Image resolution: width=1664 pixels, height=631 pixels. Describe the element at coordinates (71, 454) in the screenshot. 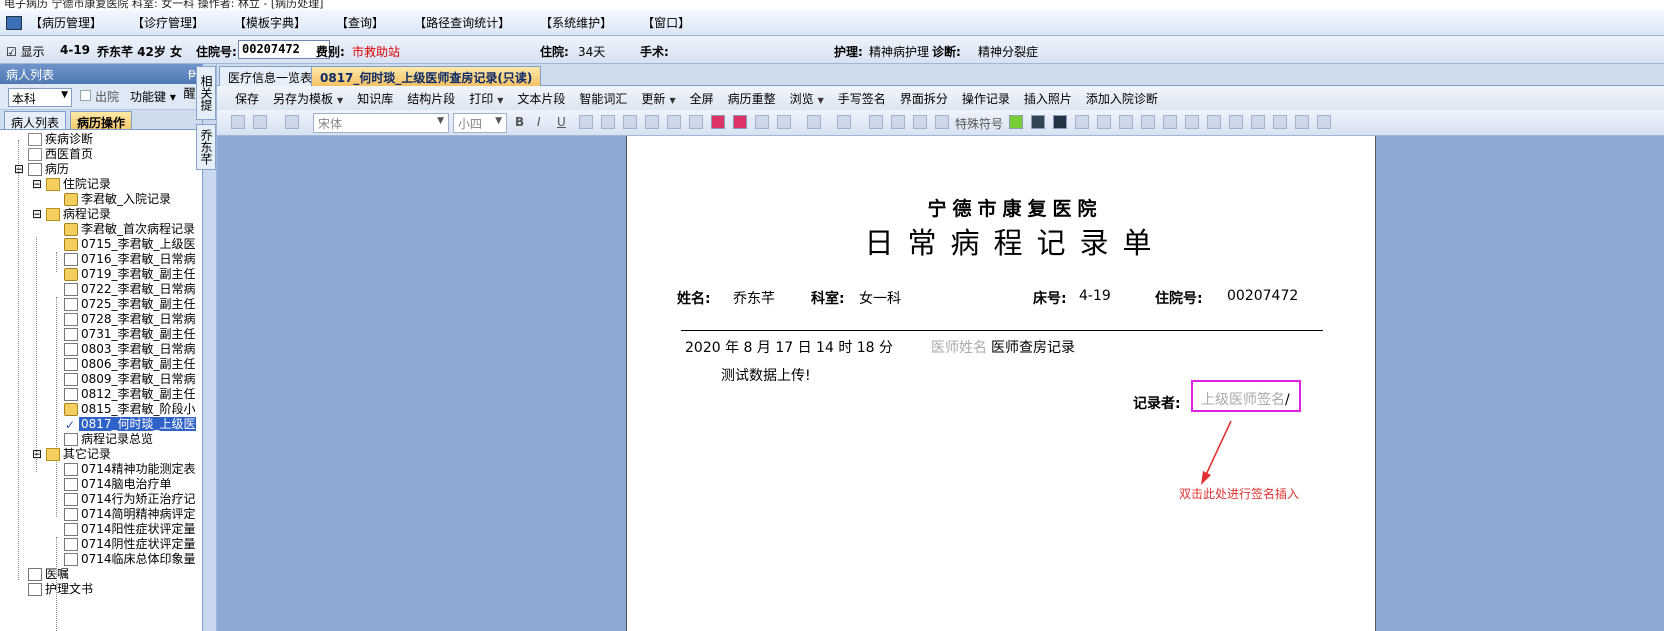

I see `tree-node-other: ⊟ 其它记录` at that location.